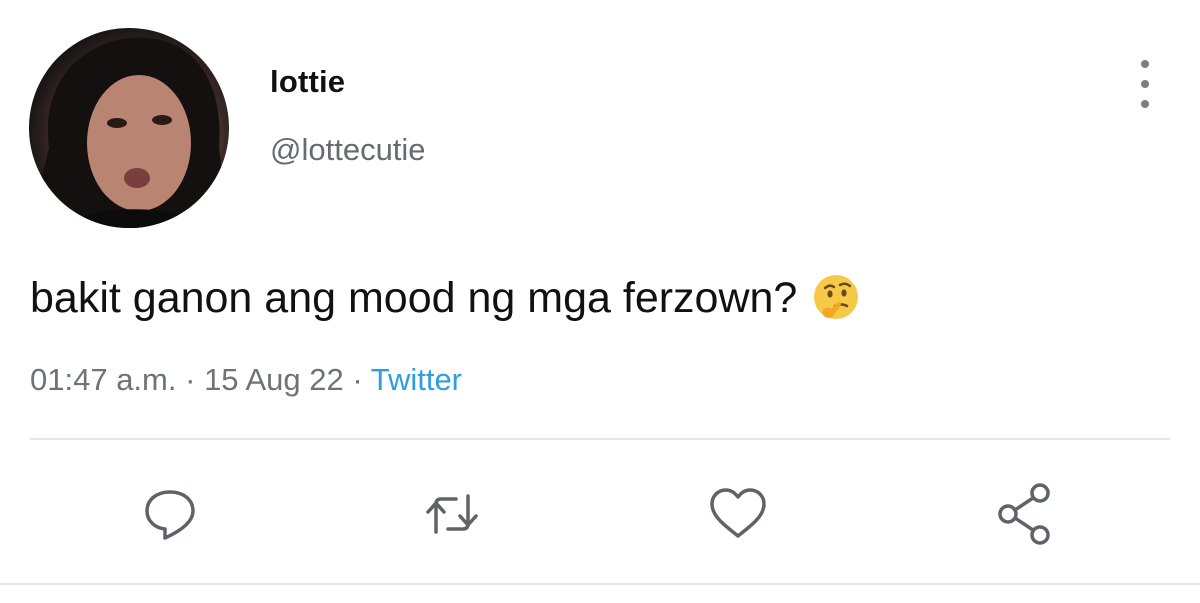  What do you see at coordinates (414, 297) in the screenshot?
I see `tweet-text: bakit ganon ang mood ng mga ferzown?` at bounding box center [414, 297].